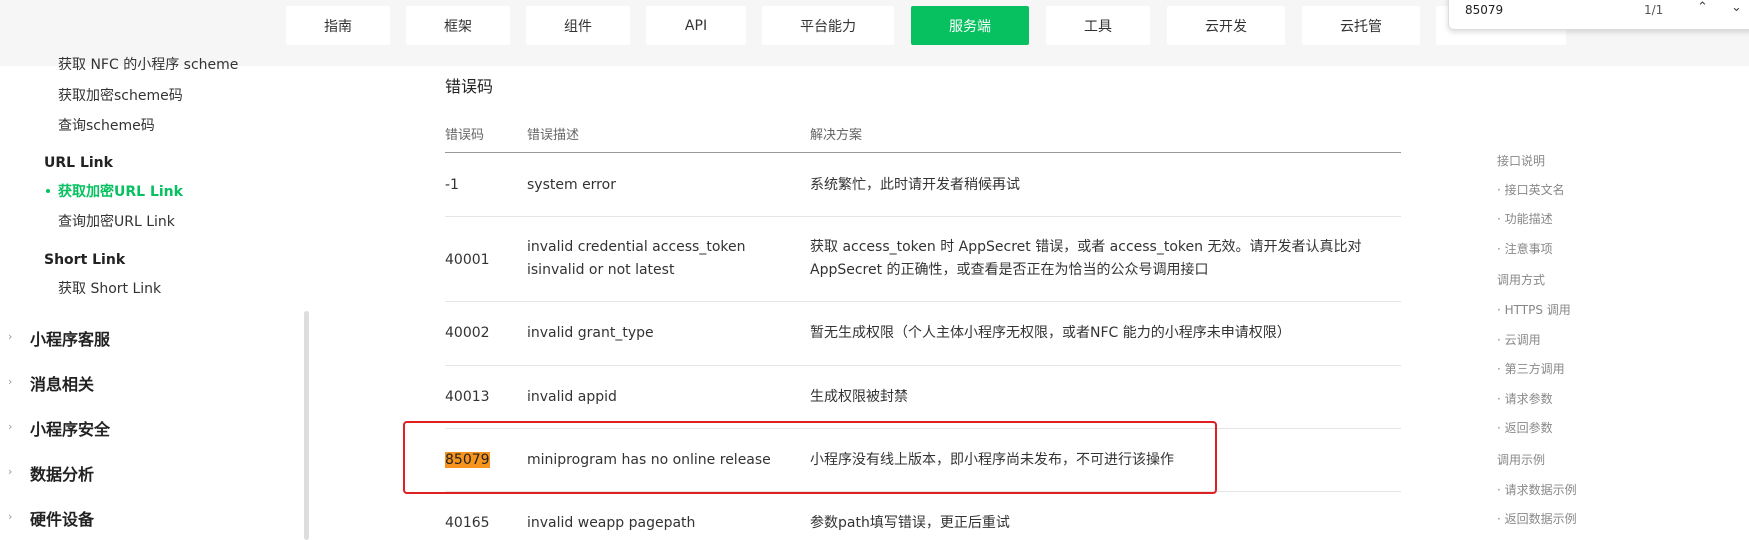 Image resolution: width=1749 pixels, height=540 pixels. What do you see at coordinates (1654, 10) in the screenshot?
I see `find-count: 1/1` at bounding box center [1654, 10].